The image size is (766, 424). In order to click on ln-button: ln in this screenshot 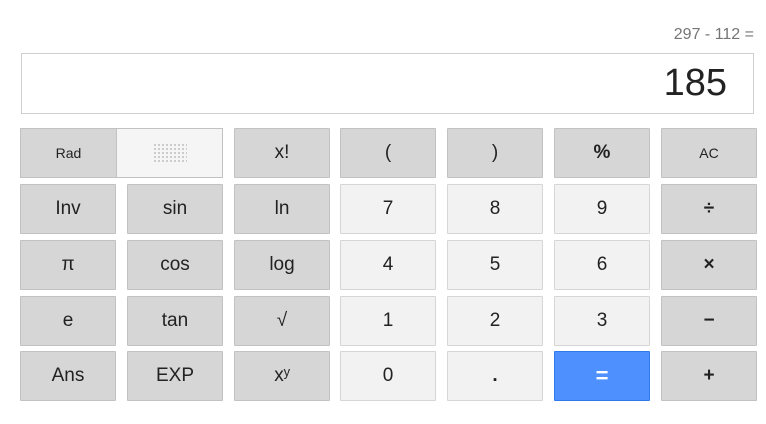, I will do `click(282, 209)`.